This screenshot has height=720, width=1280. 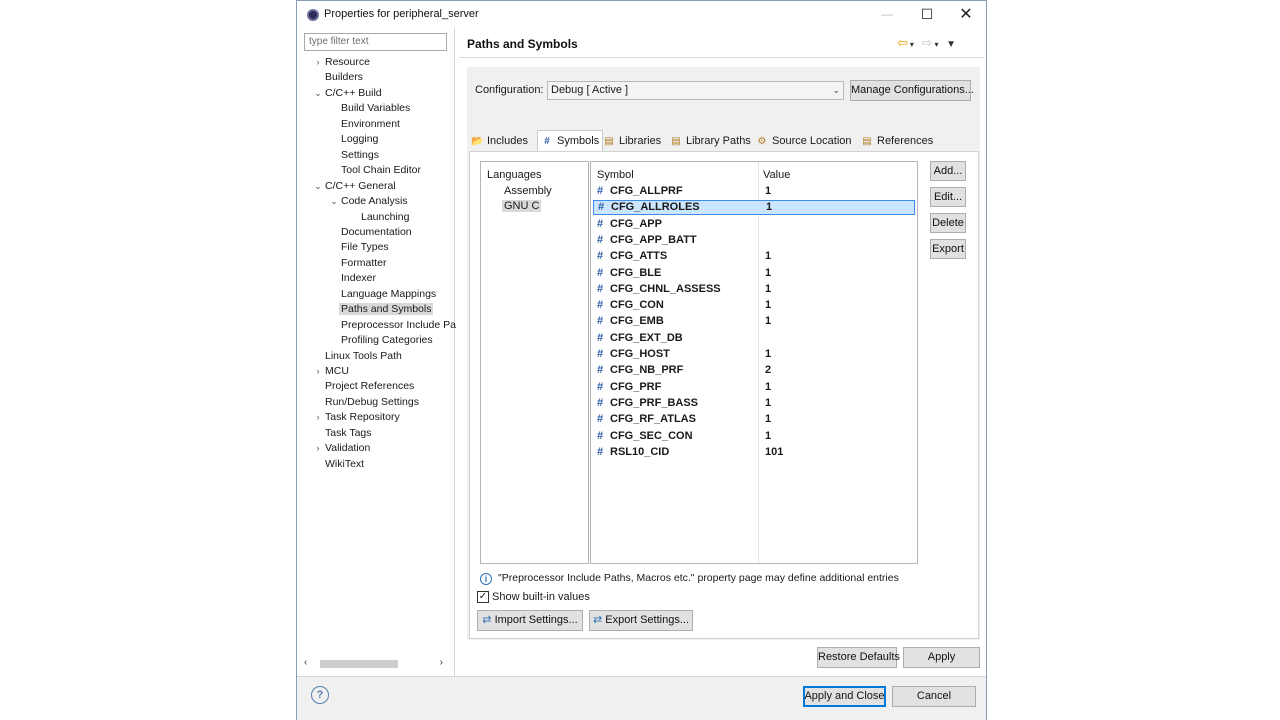 I want to click on tree-item: WikiText, so click(x=344, y=464).